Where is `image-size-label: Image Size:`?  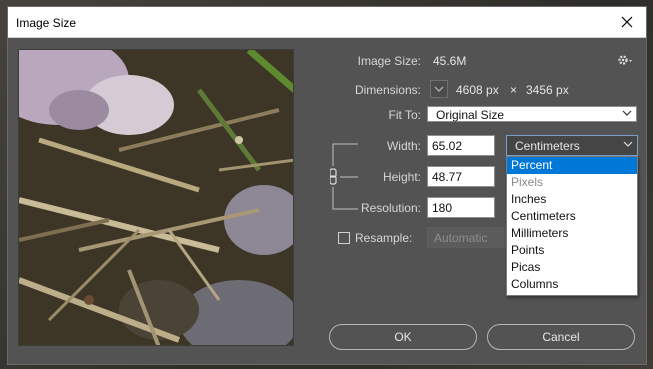
image-size-label: Image Size: is located at coordinates (389, 61).